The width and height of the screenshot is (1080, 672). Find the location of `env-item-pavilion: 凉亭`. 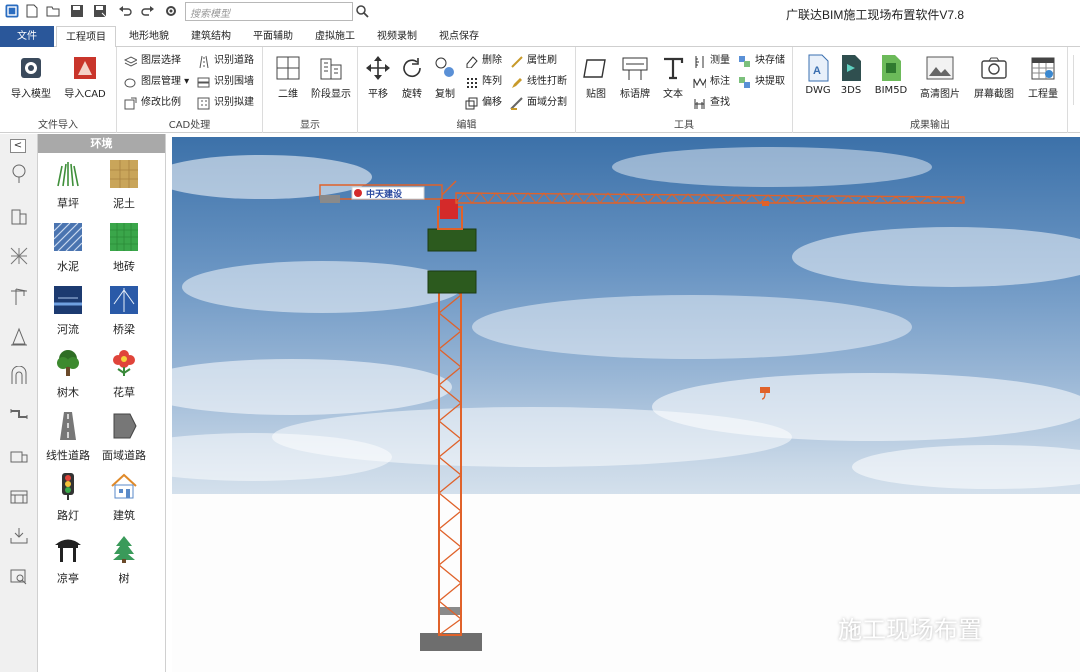

env-item-pavilion: 凉亭 is located at coordinates (68, 560).